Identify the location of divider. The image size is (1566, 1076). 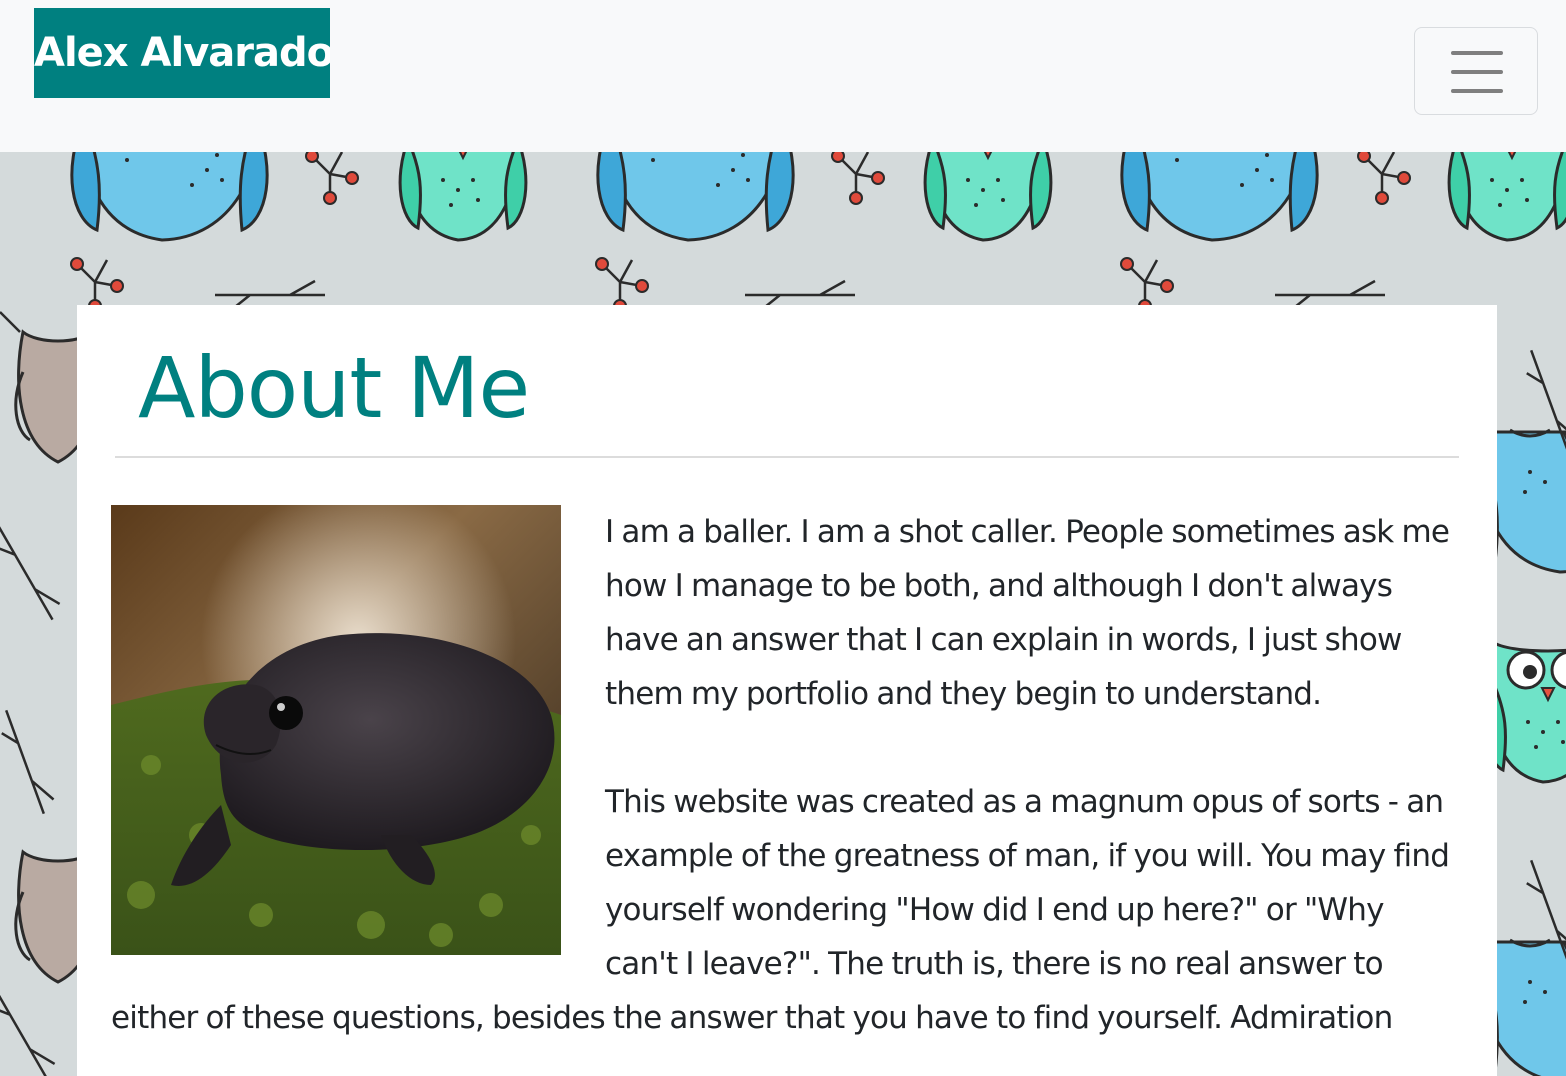
(787, 457).